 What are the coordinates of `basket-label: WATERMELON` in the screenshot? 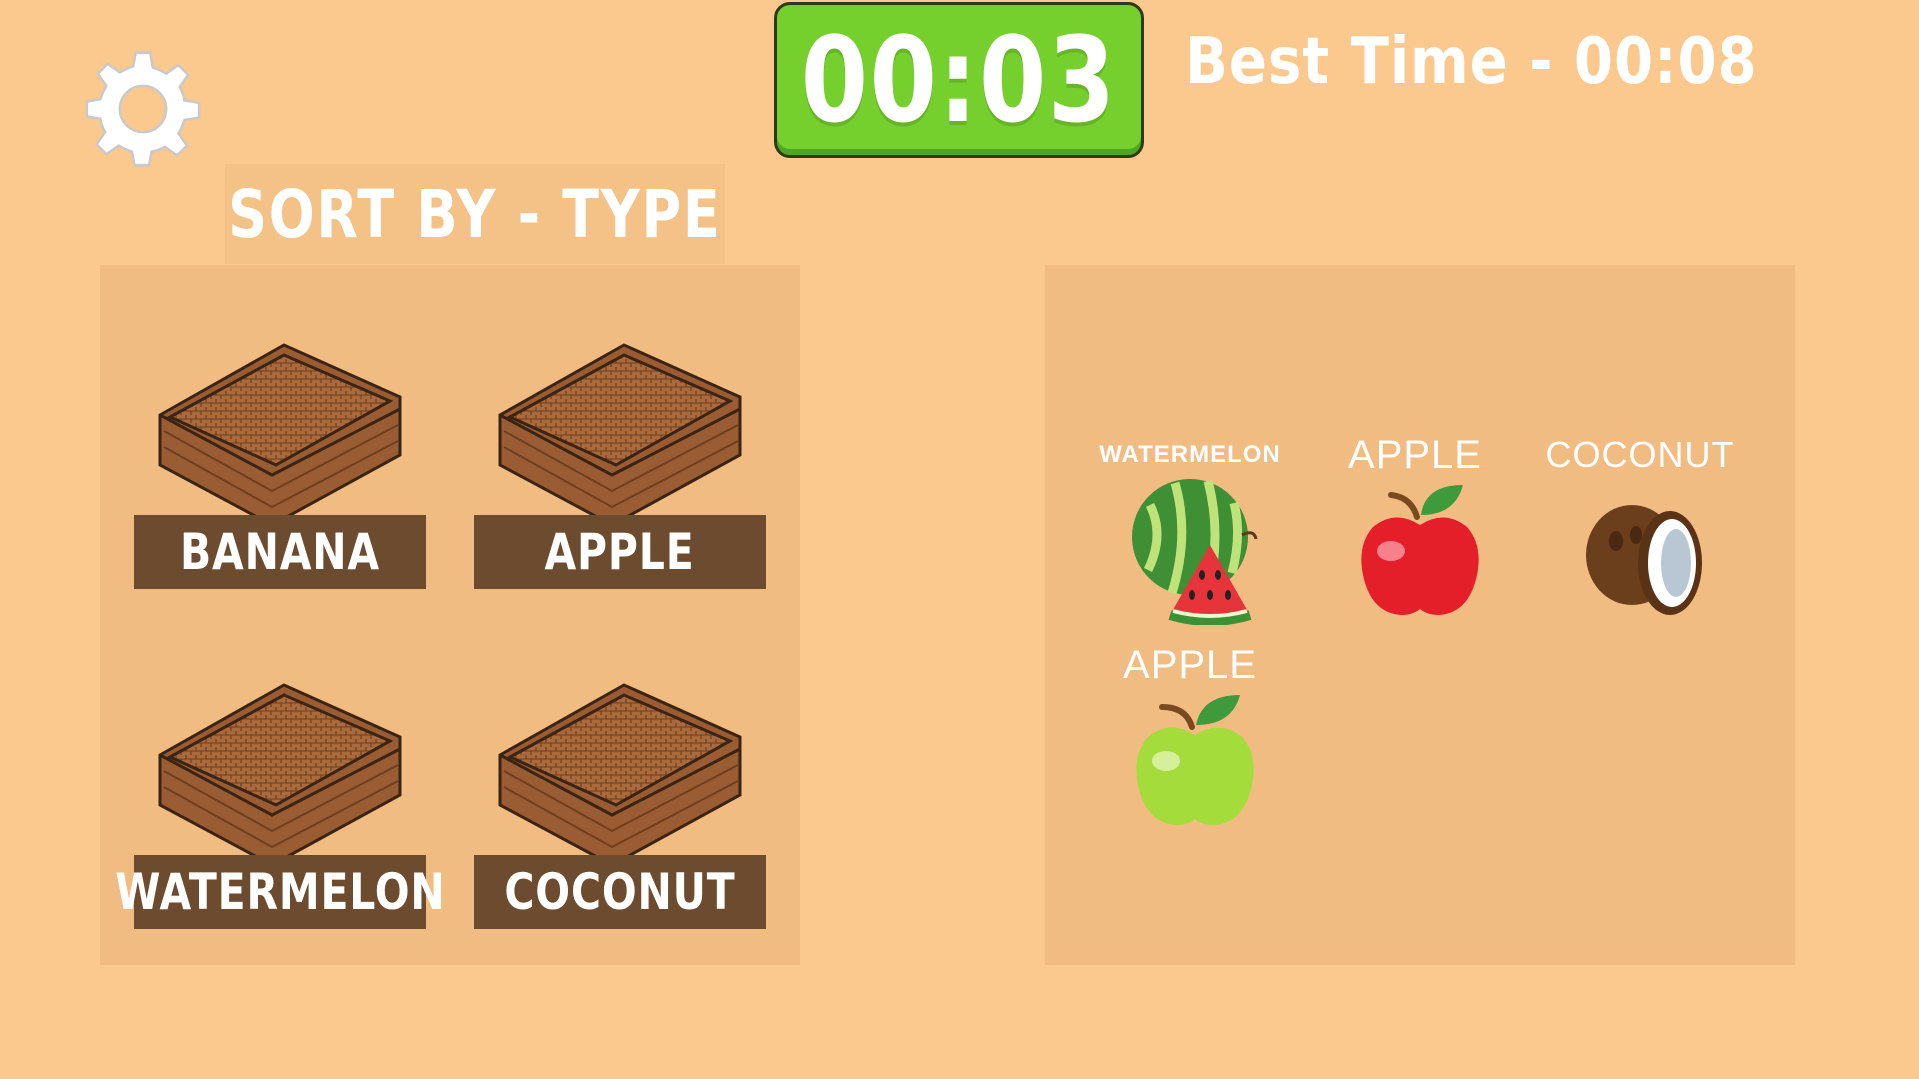 It's located at (279, 892).